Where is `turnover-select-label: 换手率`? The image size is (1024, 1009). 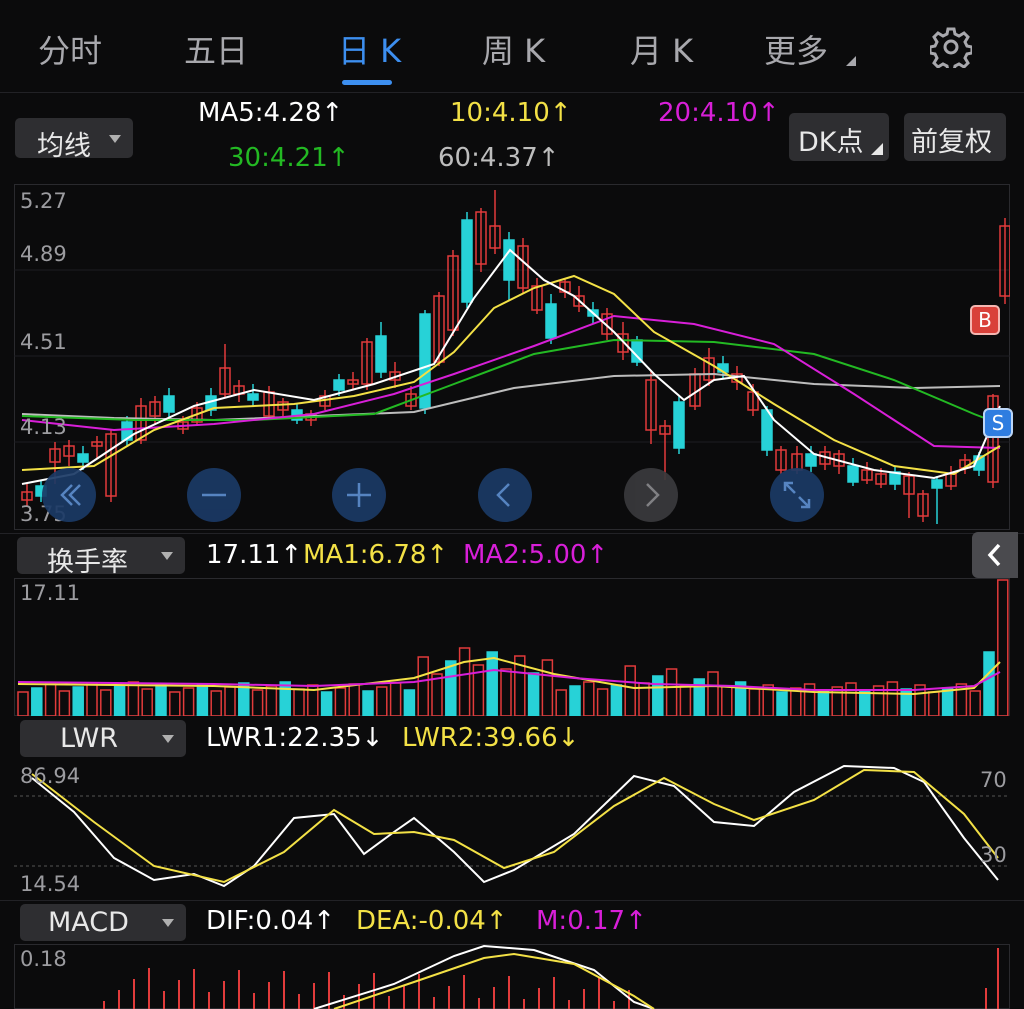
turnover-select-label: 换手率 is located at coordinates (87, 562).